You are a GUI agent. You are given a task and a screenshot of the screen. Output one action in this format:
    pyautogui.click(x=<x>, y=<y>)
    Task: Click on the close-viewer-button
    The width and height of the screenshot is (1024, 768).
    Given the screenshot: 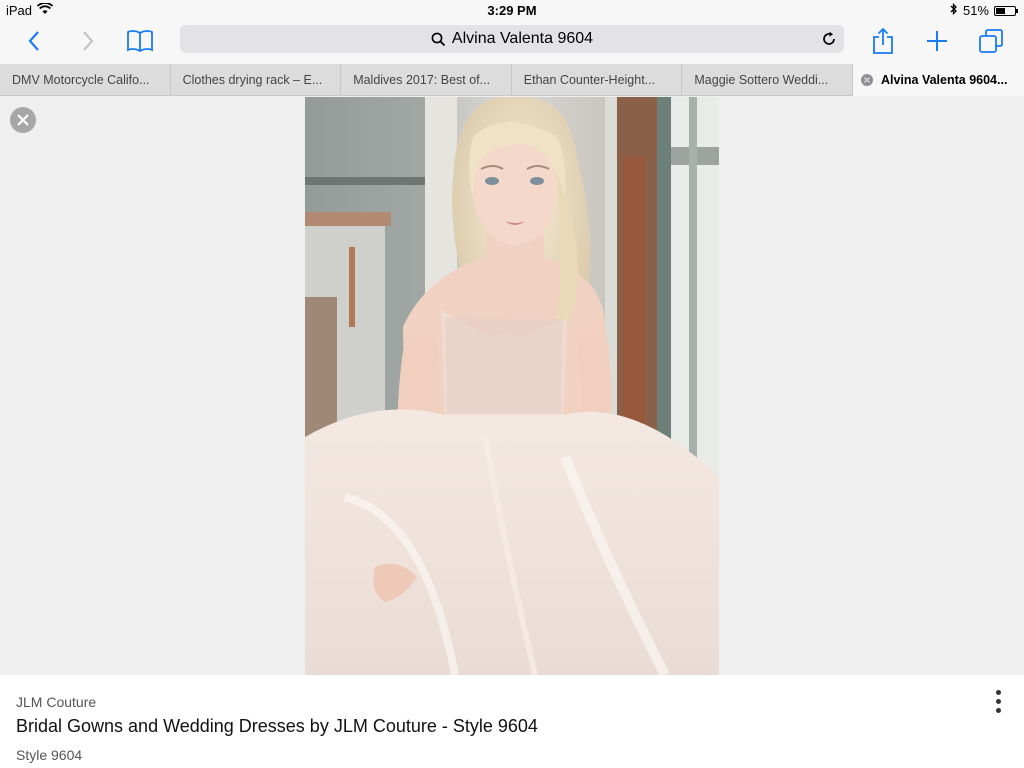 What is the action you would take?
    pyautogui.click(x=23, y=120)
    